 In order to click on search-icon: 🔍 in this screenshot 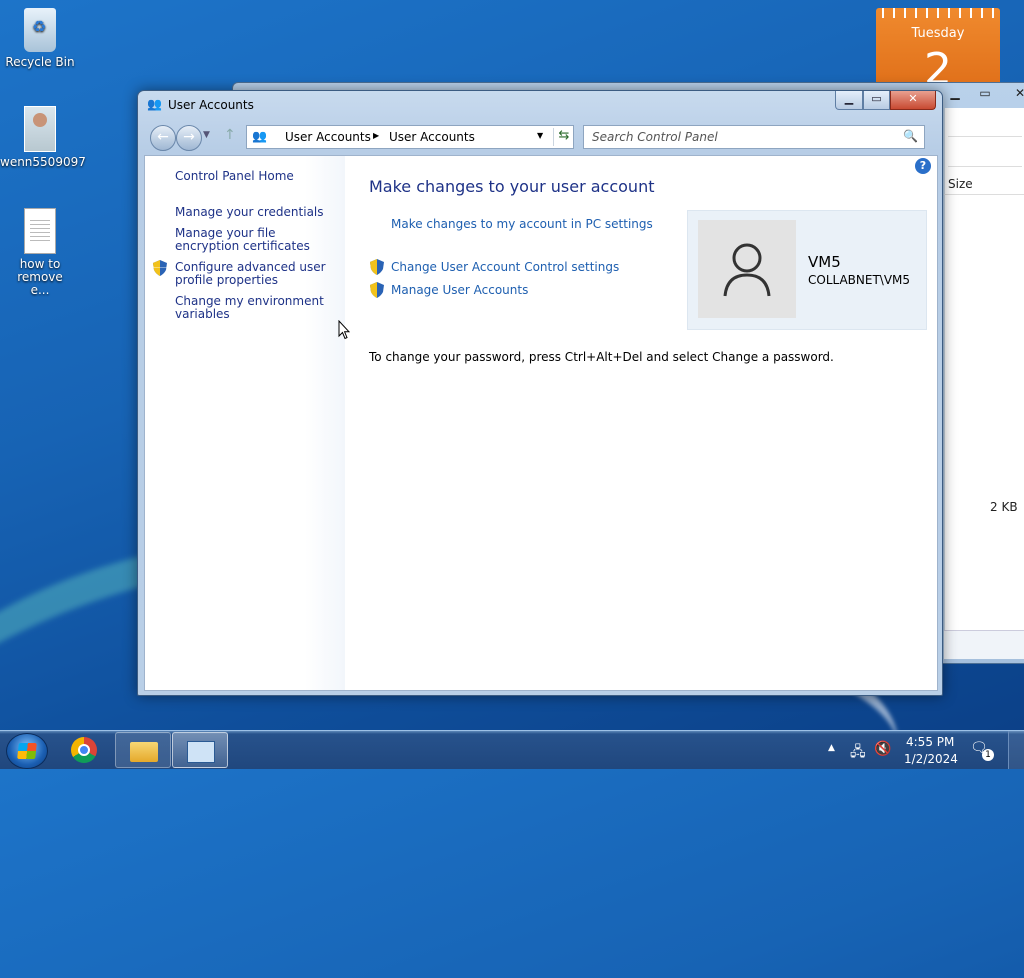, I will do `click(910, 136)`.